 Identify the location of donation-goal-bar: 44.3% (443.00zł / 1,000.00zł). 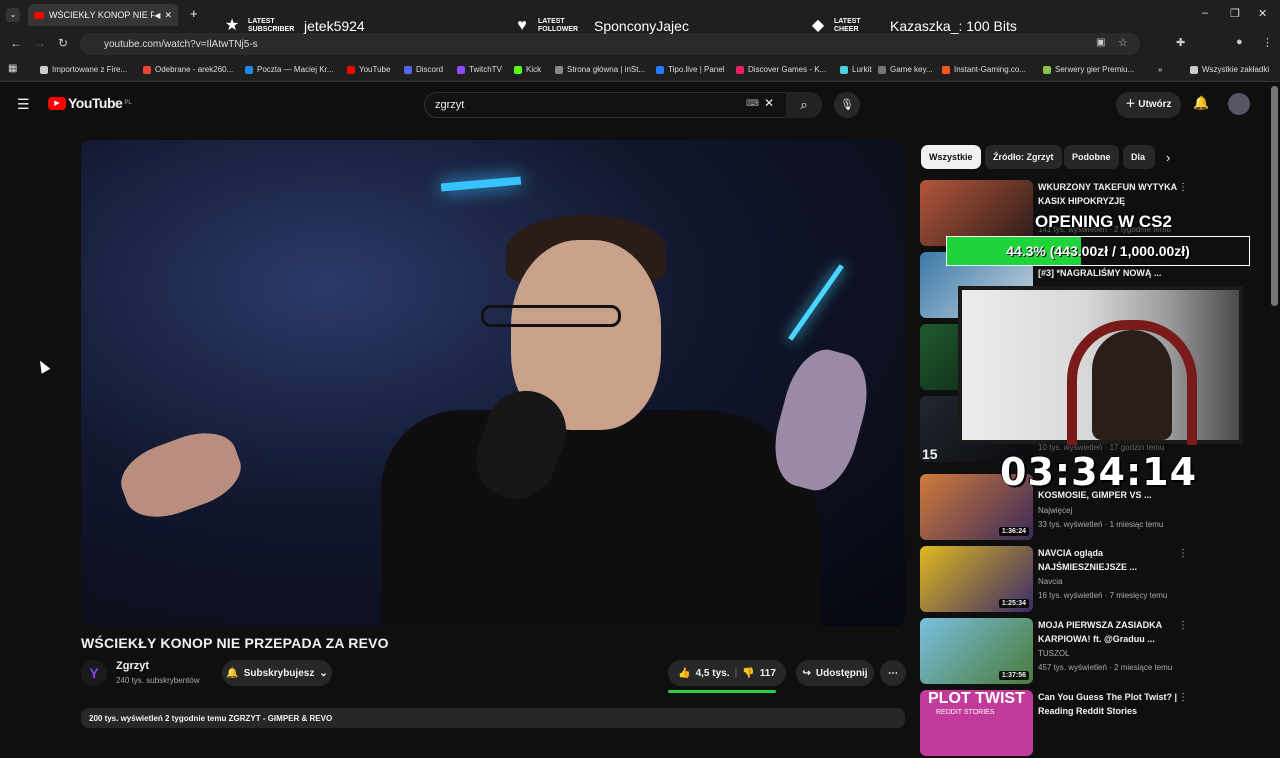
(1098, 251).